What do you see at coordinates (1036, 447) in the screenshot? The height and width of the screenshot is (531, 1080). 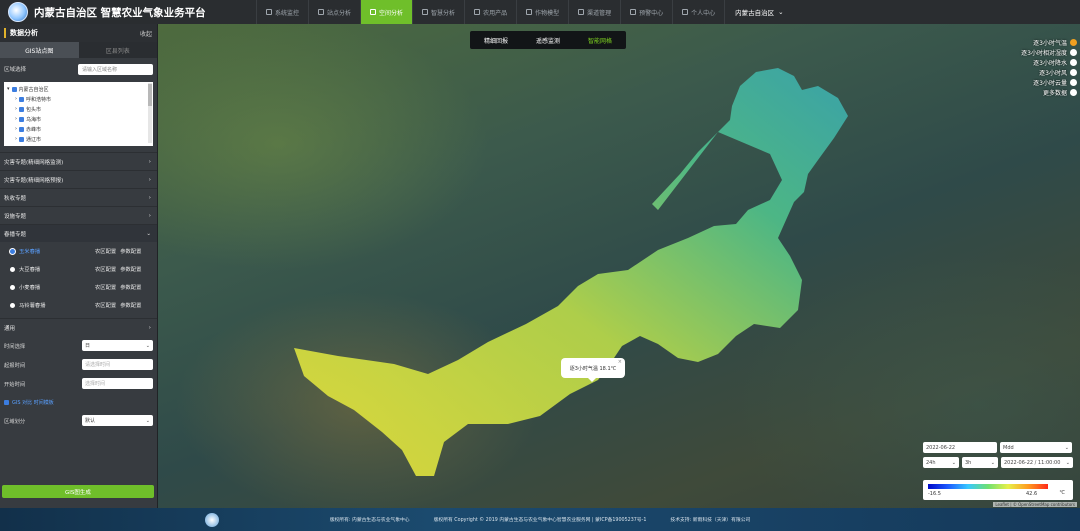 I see `element-select: Mdd ⌄` at bounding box center [1036, 447].